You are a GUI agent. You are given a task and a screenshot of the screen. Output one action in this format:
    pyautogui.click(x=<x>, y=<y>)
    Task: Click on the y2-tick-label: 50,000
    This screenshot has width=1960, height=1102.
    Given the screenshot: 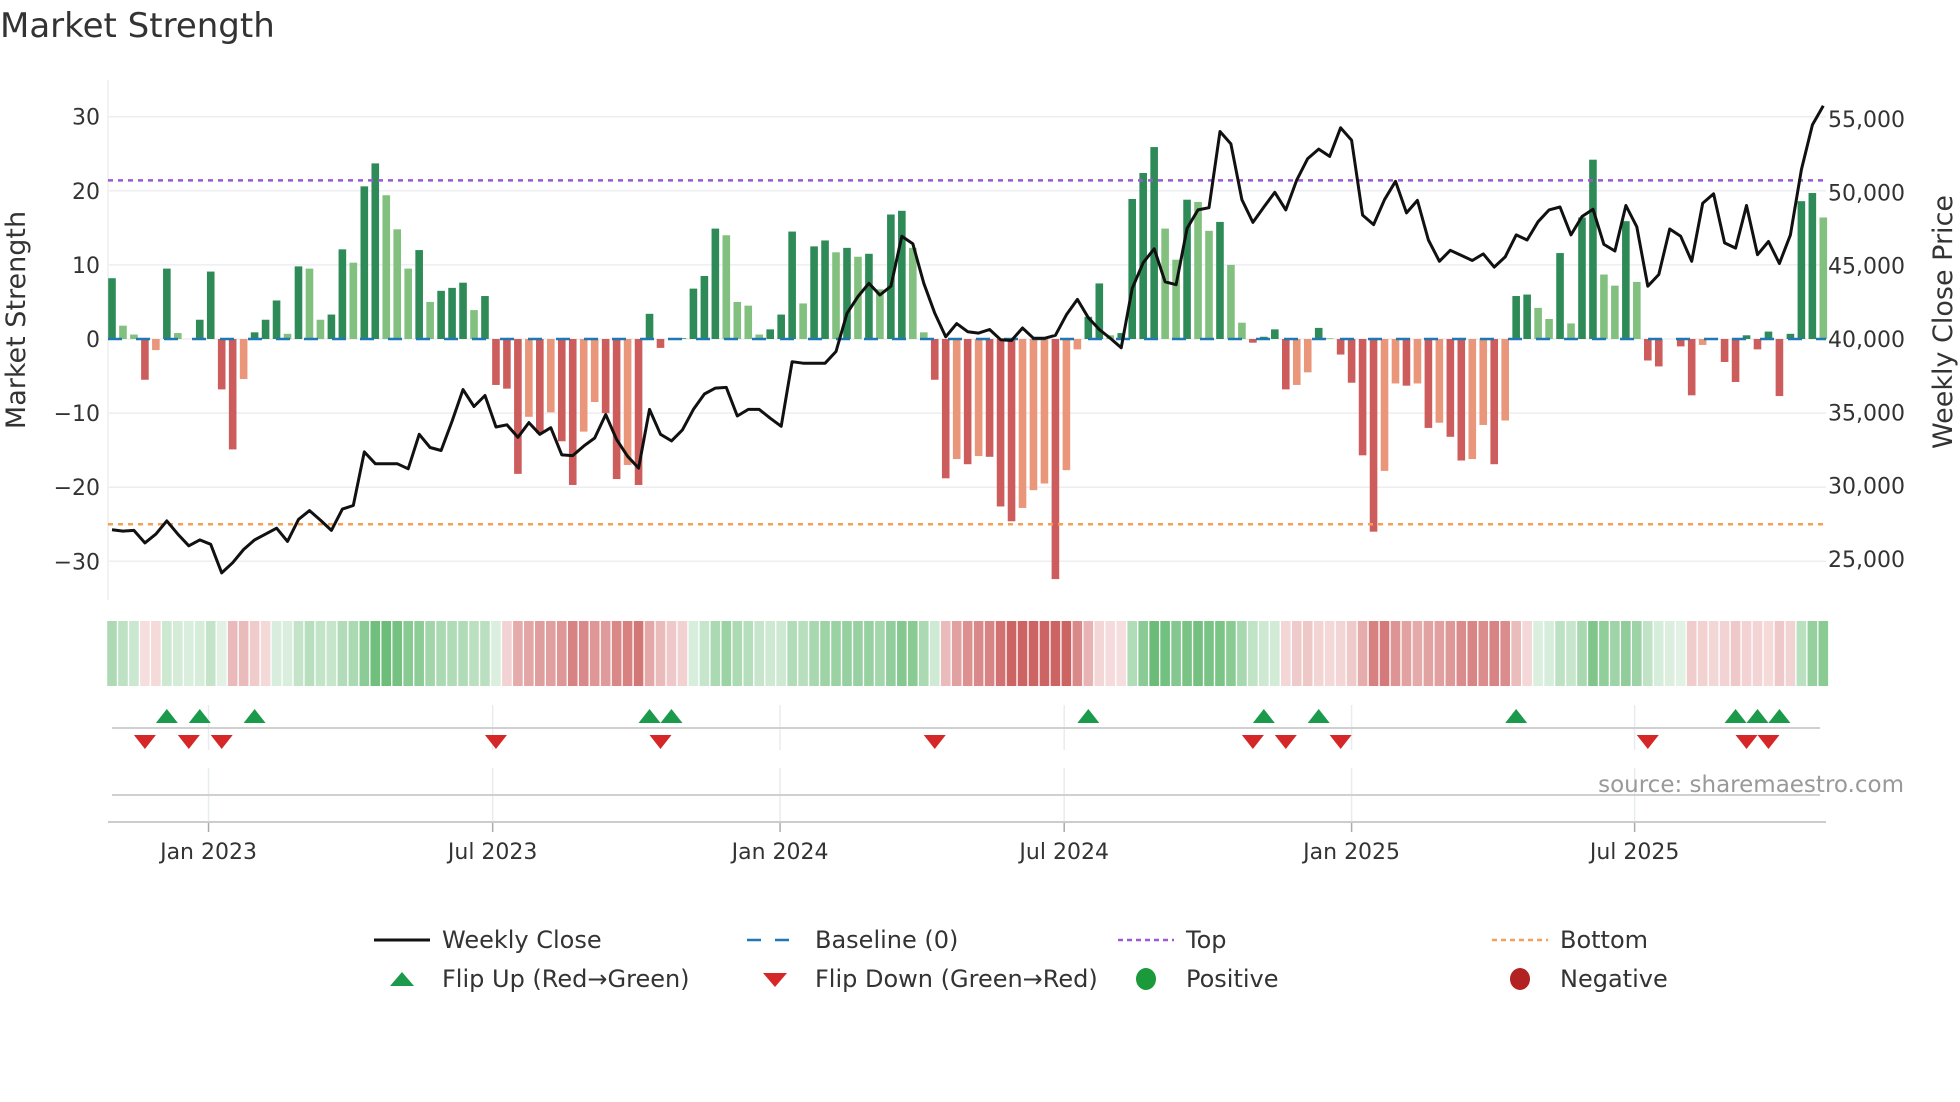 What is the action you would take?
    pyautogui.click(x=1866, y=193)
    